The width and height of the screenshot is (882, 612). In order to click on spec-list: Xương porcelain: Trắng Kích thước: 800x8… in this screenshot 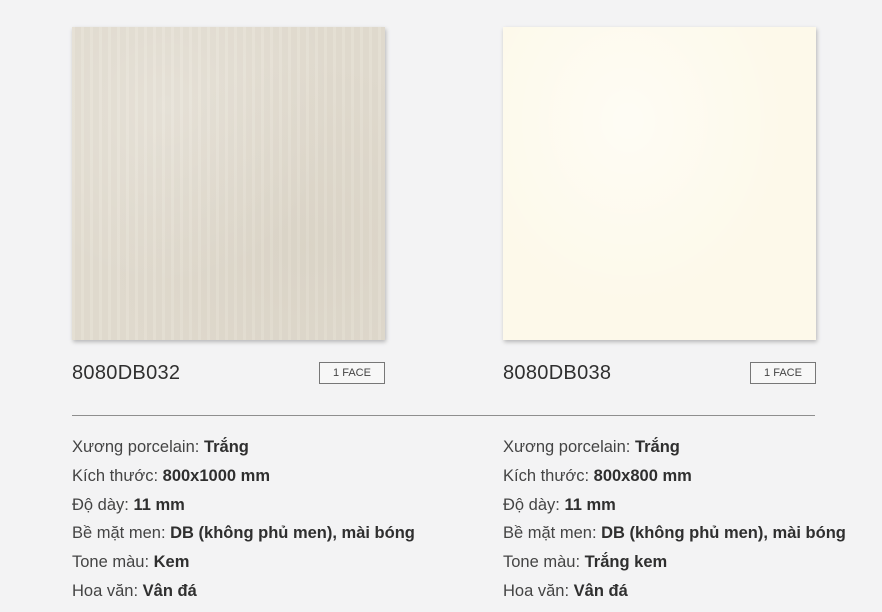, I will do `click(674, 522)`.